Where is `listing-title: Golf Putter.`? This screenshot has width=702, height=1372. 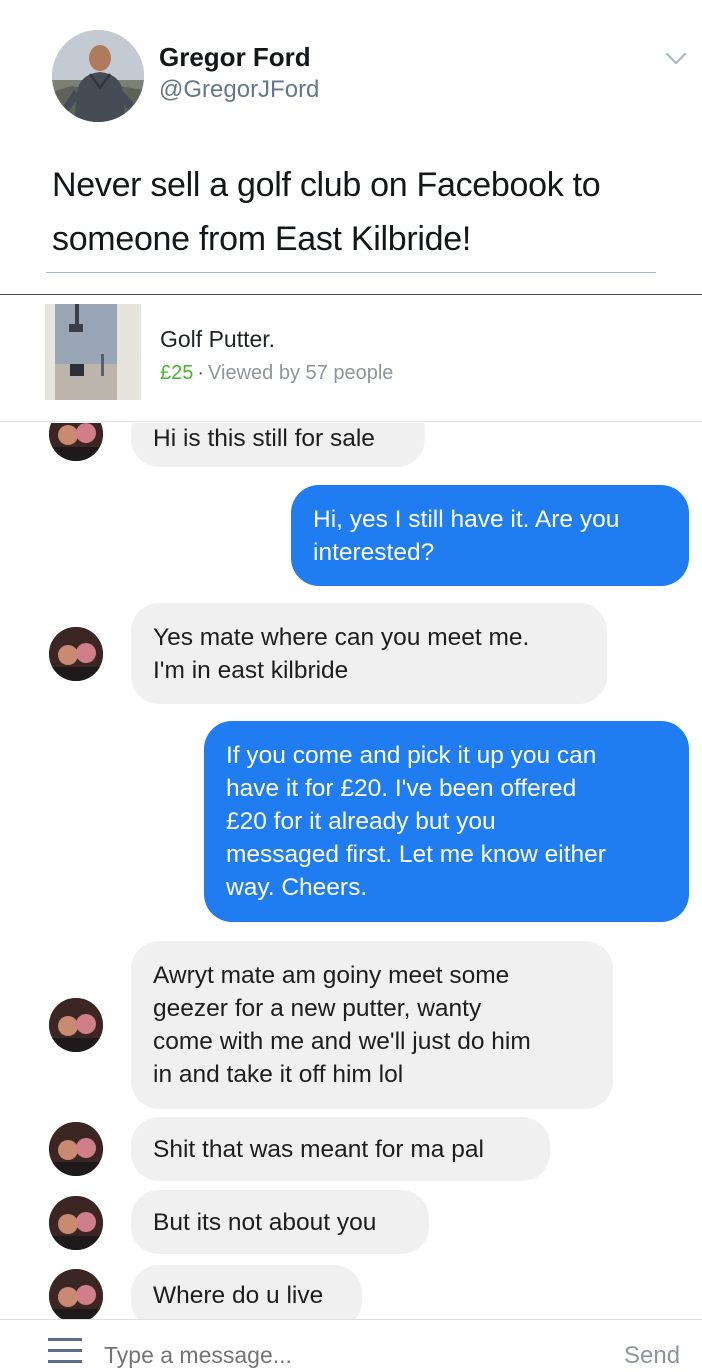
listing-title: Golf Putter. is located at coordinates (217, 339).